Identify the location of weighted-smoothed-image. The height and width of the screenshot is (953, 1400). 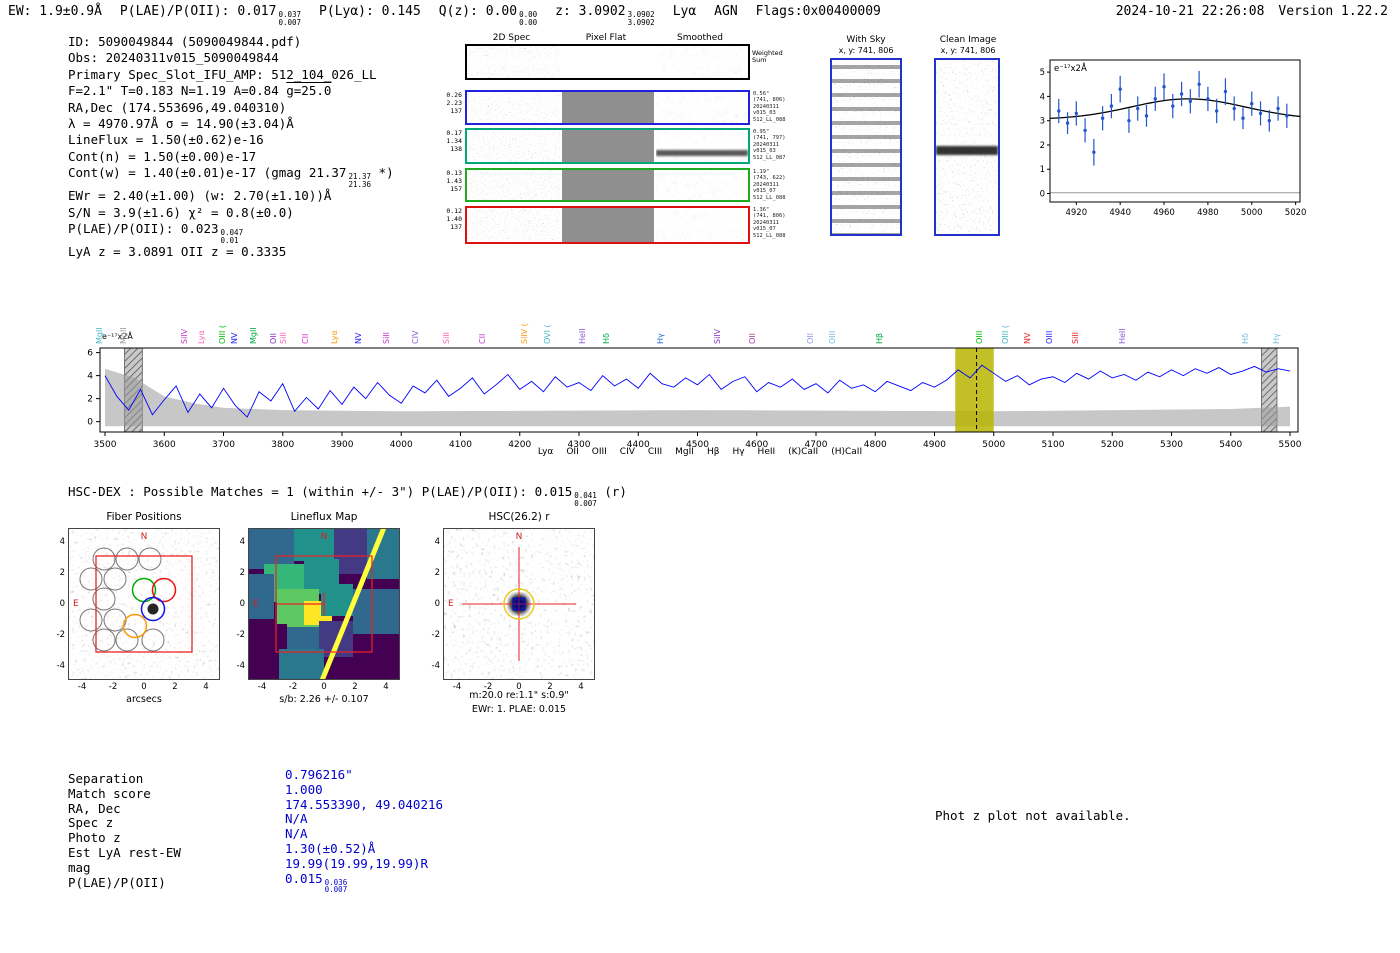
(702, 62).